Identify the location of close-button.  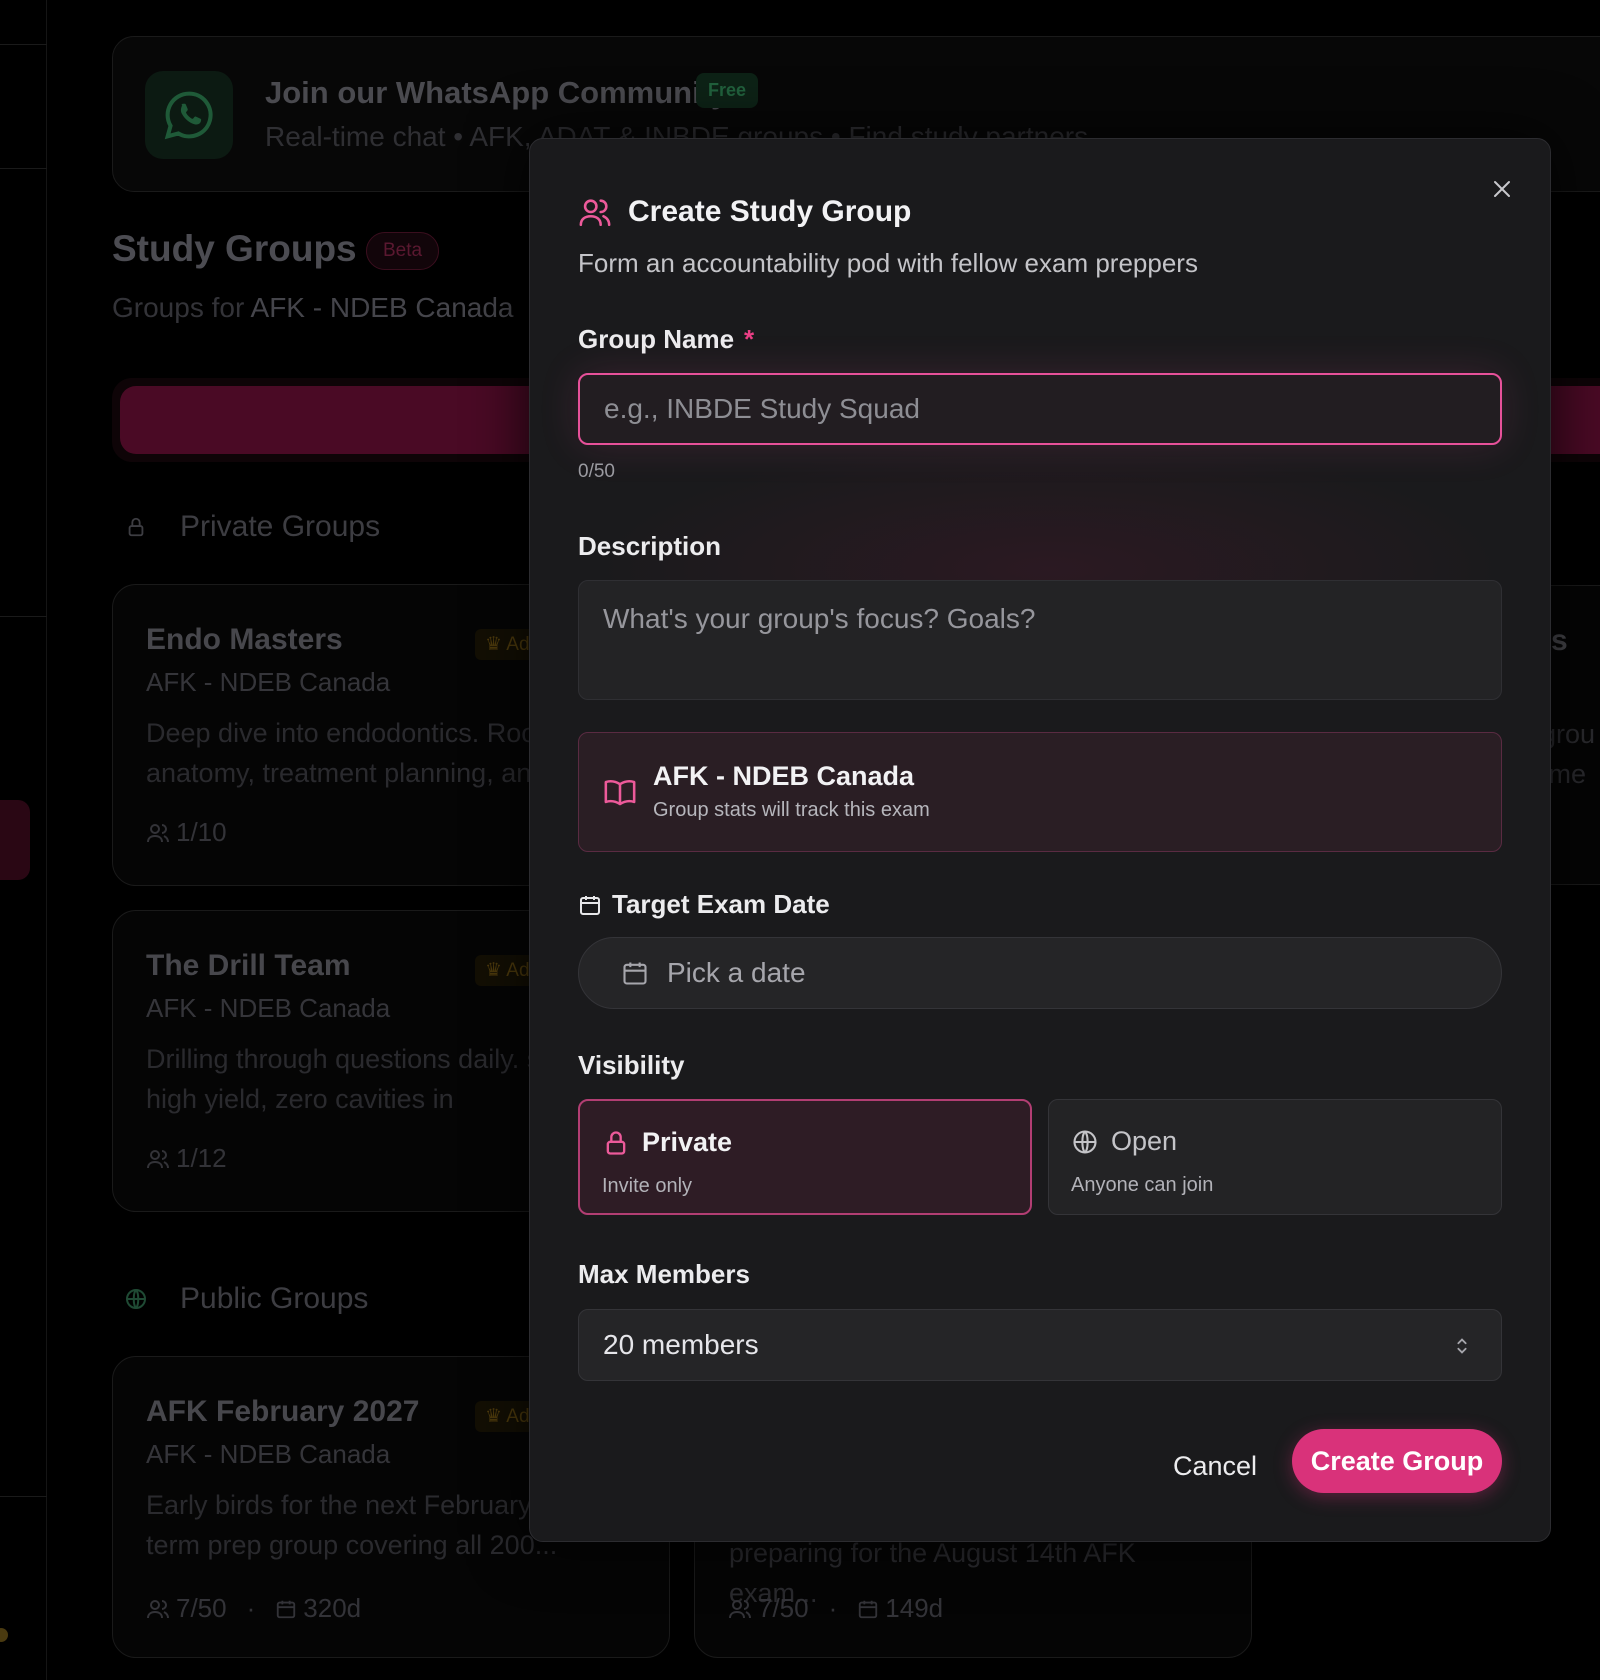
(1502, 189).